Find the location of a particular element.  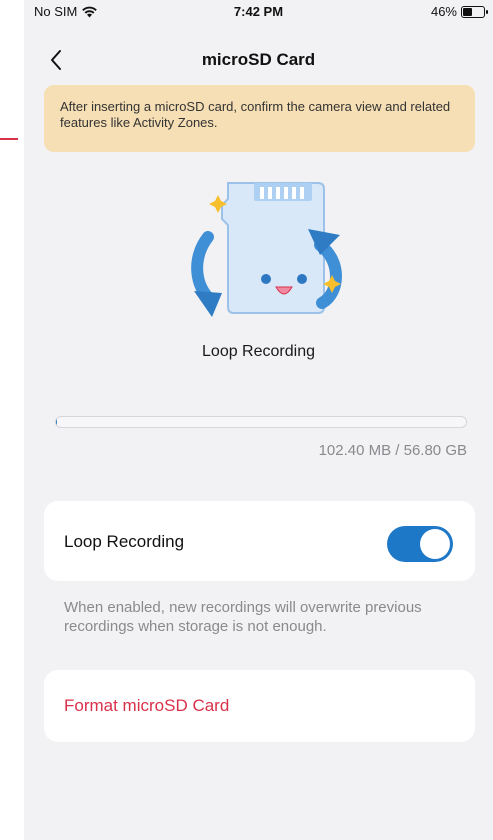

edge-accent-line is located at coordinates (9, 139).